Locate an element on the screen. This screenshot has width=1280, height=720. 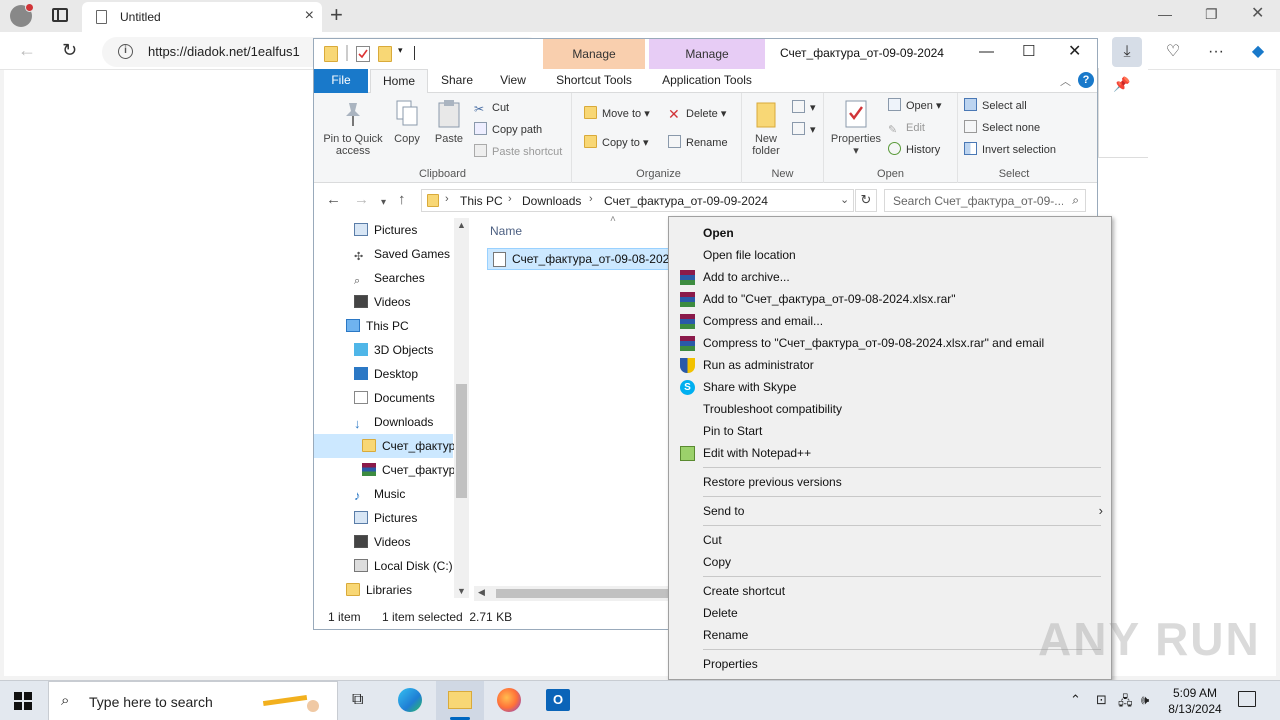
more-menu-icon: ··· is located at coordinates (1216, 52).